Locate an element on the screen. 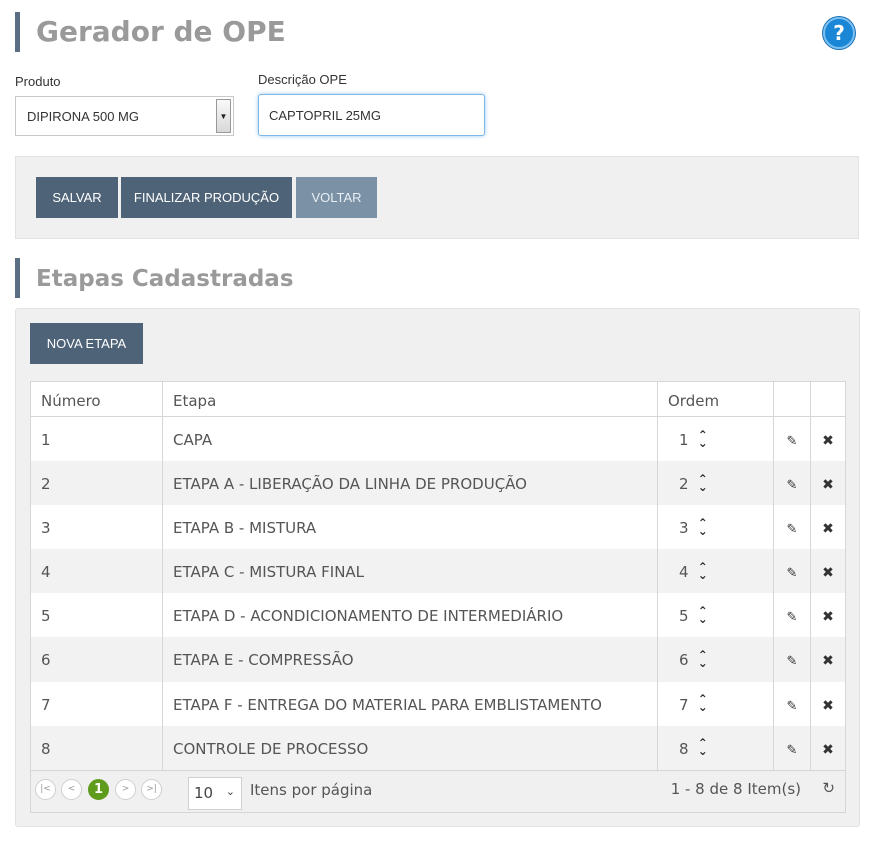 Image resolution: width=876 pixels, height=843 pixels. table-row: 4 ETAPA C - MISTURA FINAL 4 ⌃ ⌄ ✎ ✖ is located at coordinates (438, 571).